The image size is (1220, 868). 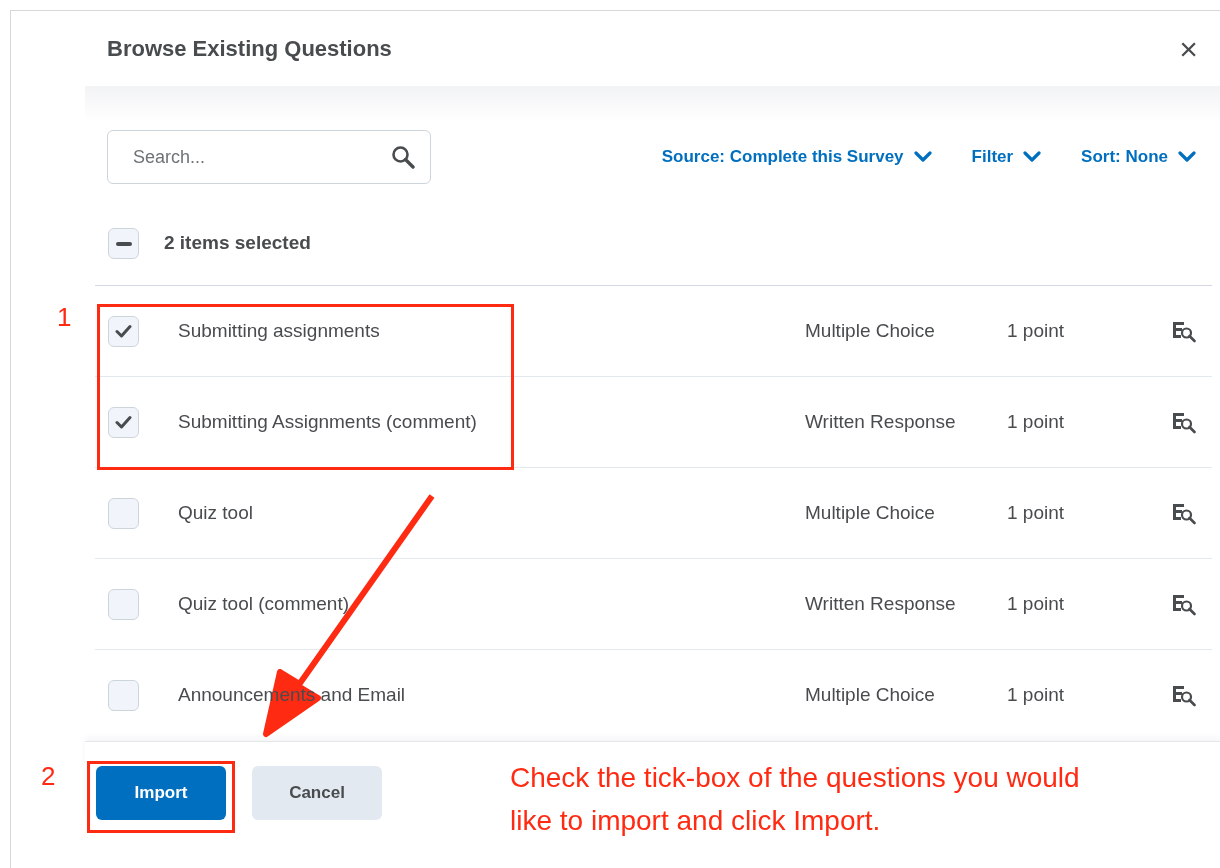 What do you see at coordinates (795, 799) in the screenshot?
I see `instruction-text: Check the tick-box of the questions you would like to import and click Import.` at bounding box center [795, 799].